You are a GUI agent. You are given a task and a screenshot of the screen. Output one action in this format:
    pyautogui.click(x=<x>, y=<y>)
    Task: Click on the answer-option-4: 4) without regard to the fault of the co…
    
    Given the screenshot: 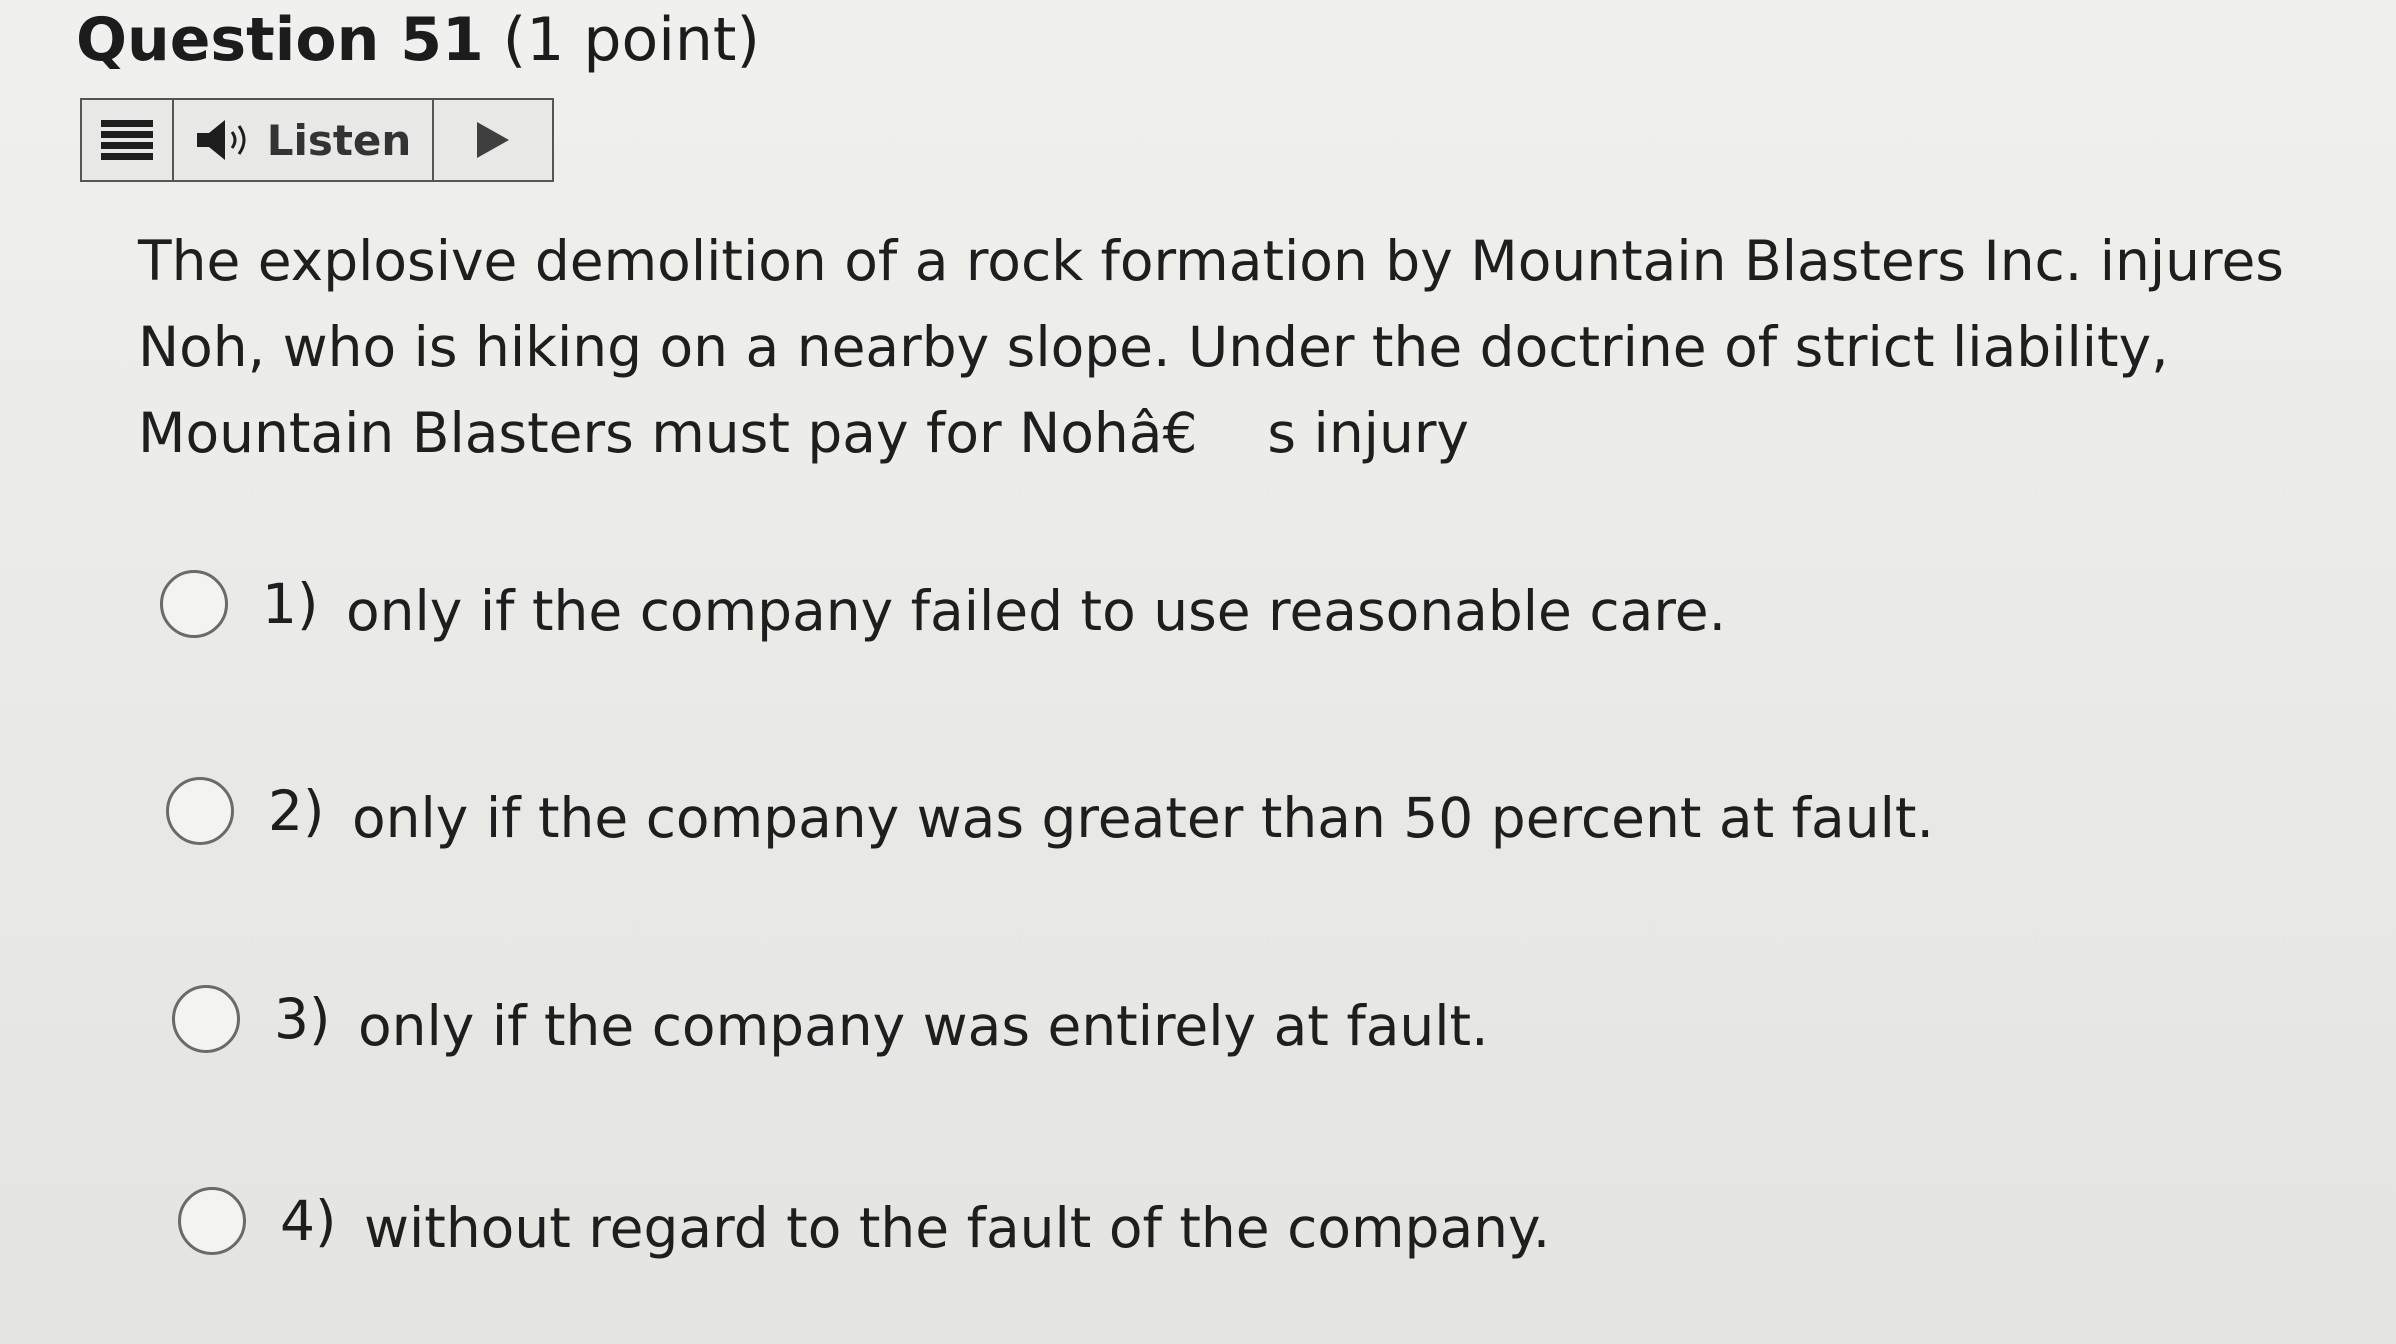 What is the action you would take?
    pyautogui.click(x=864, y=1221)
    